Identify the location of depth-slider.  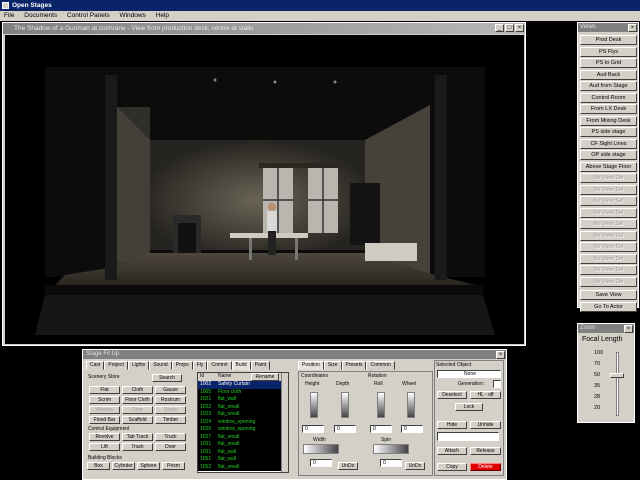
(345, 405).